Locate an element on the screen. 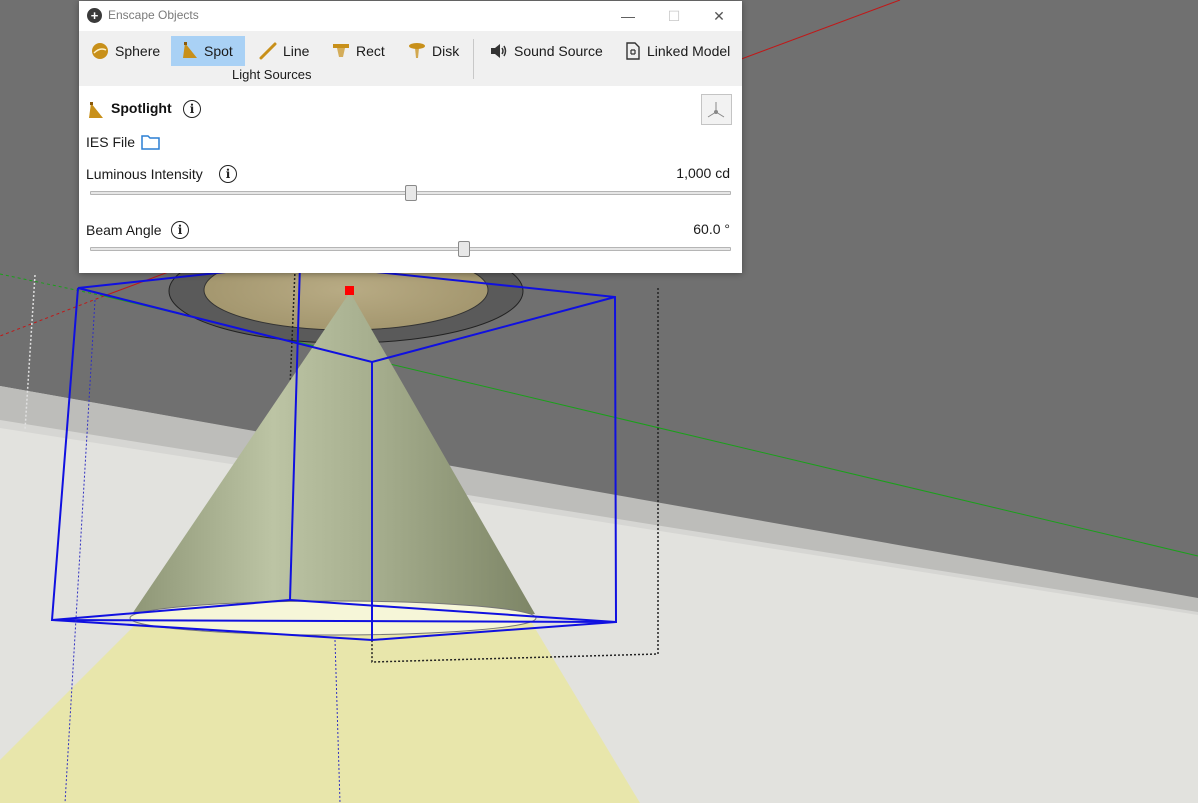 The height and width of the screenshot is (803, 1198). spot-button: Spot is located at coordinates (208, 51).